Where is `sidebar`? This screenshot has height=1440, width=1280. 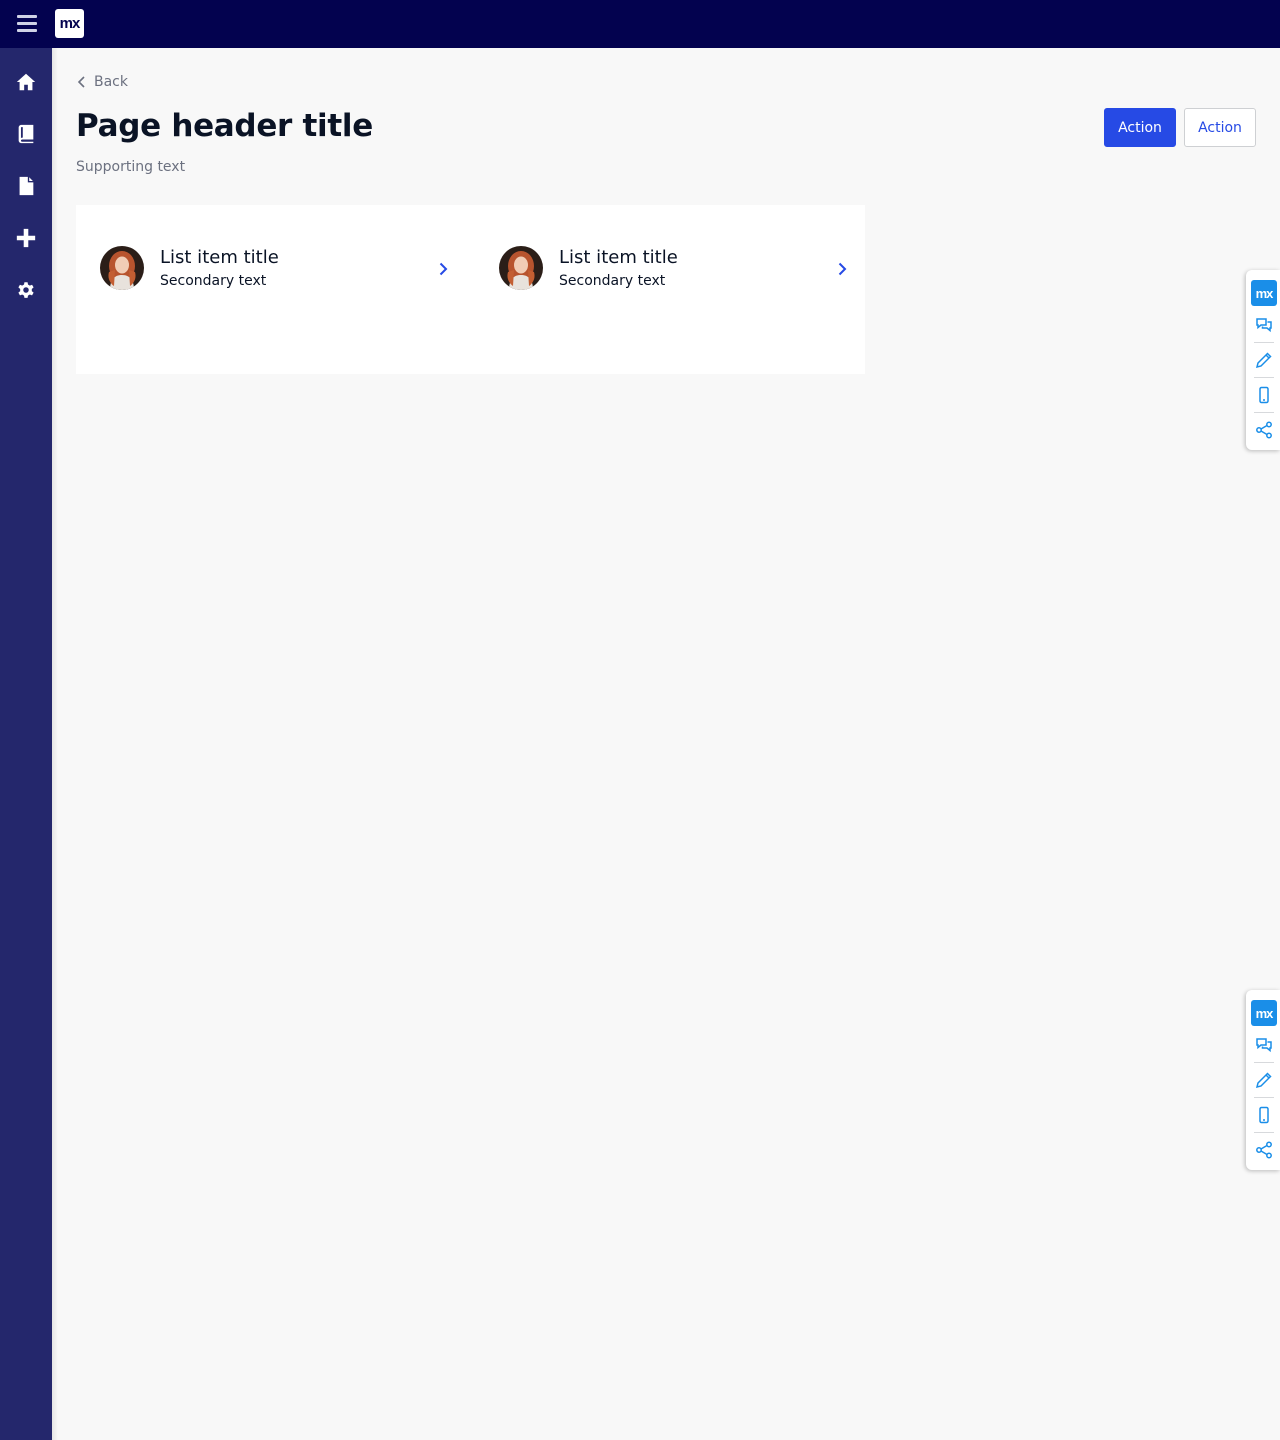 sidebar is located at coordinates (29, 744).